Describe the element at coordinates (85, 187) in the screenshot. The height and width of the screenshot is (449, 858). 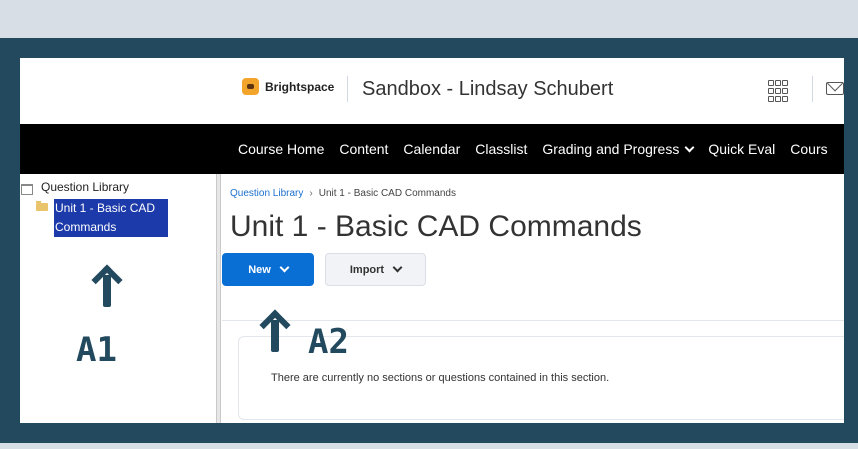
I see `tree-root-label: Question Library` at that location.